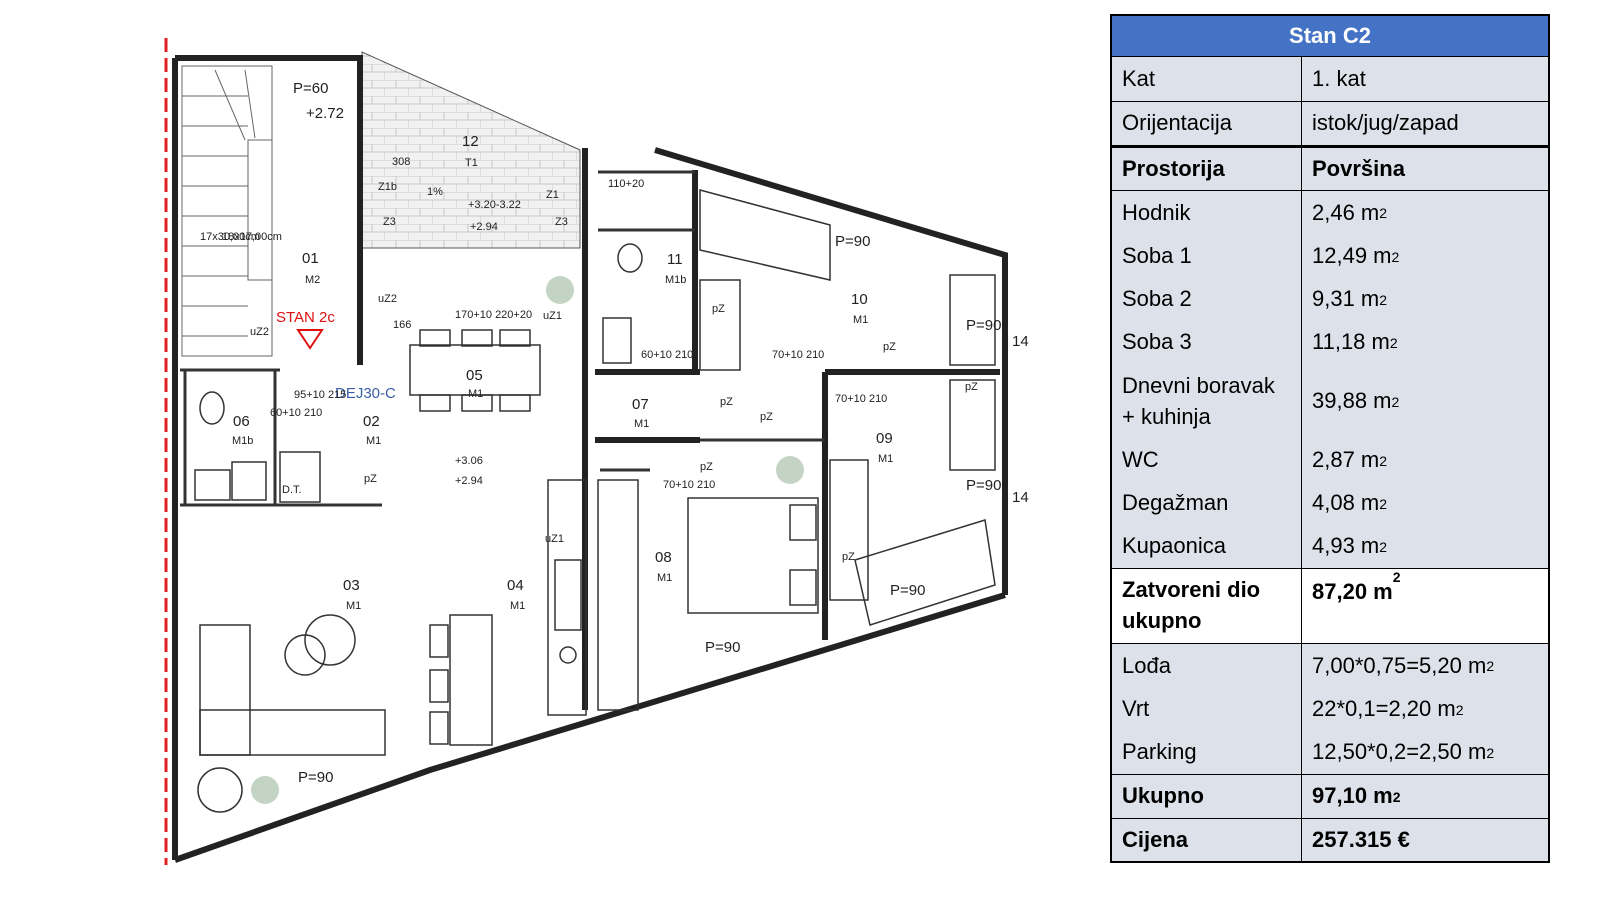 This screenshot has width=1618, height=908. Describe the element at coordinates (663, 557) in the screenshot. I see `svg-text: 08` at that location.